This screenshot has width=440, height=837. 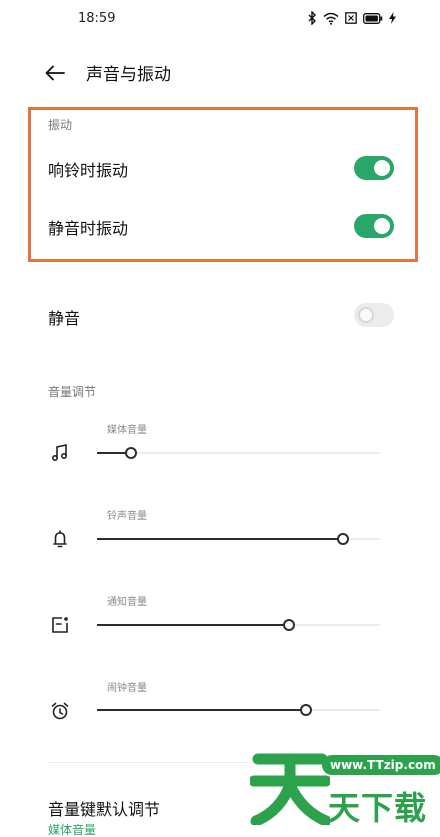 I want to click on vibration-section-label: 振动, so click(x=60, y=125).